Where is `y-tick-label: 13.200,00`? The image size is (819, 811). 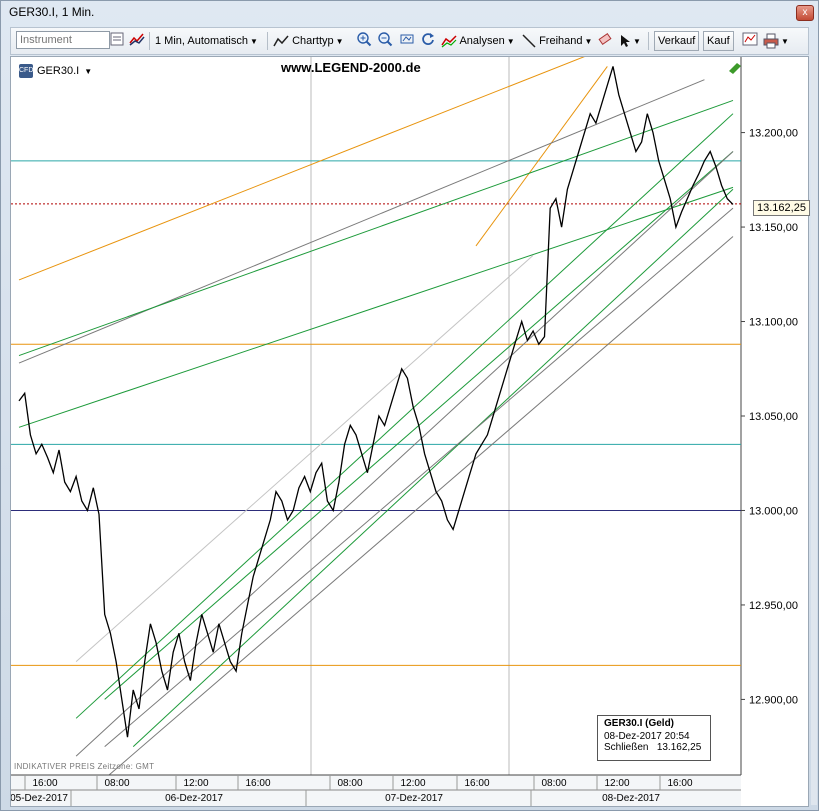
y-tick-label: 13.200,00 is located at coordinates (773, 134).